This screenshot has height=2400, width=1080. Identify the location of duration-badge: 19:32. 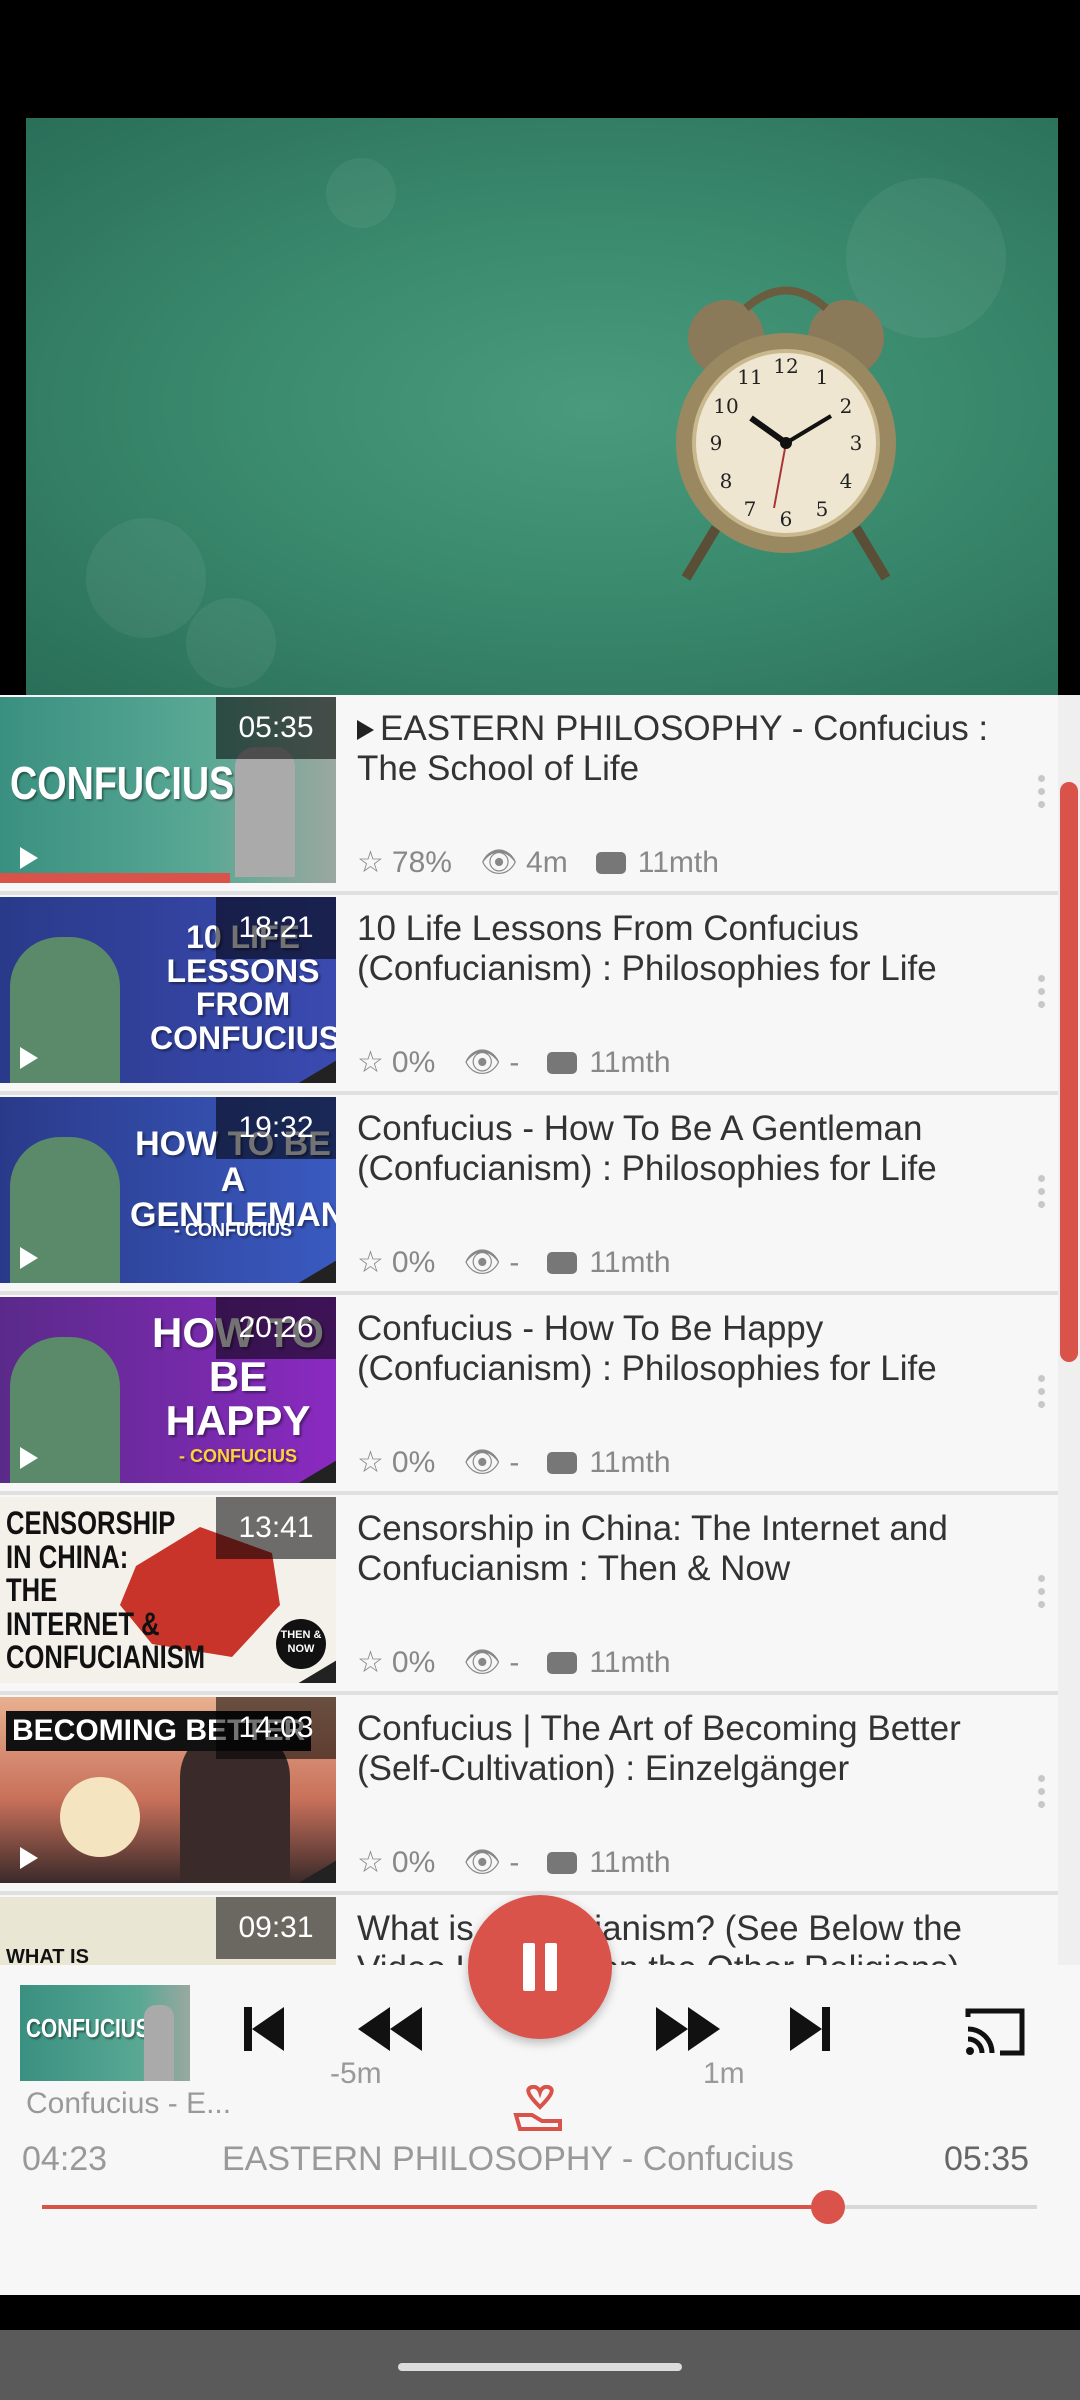
(276, 1128).